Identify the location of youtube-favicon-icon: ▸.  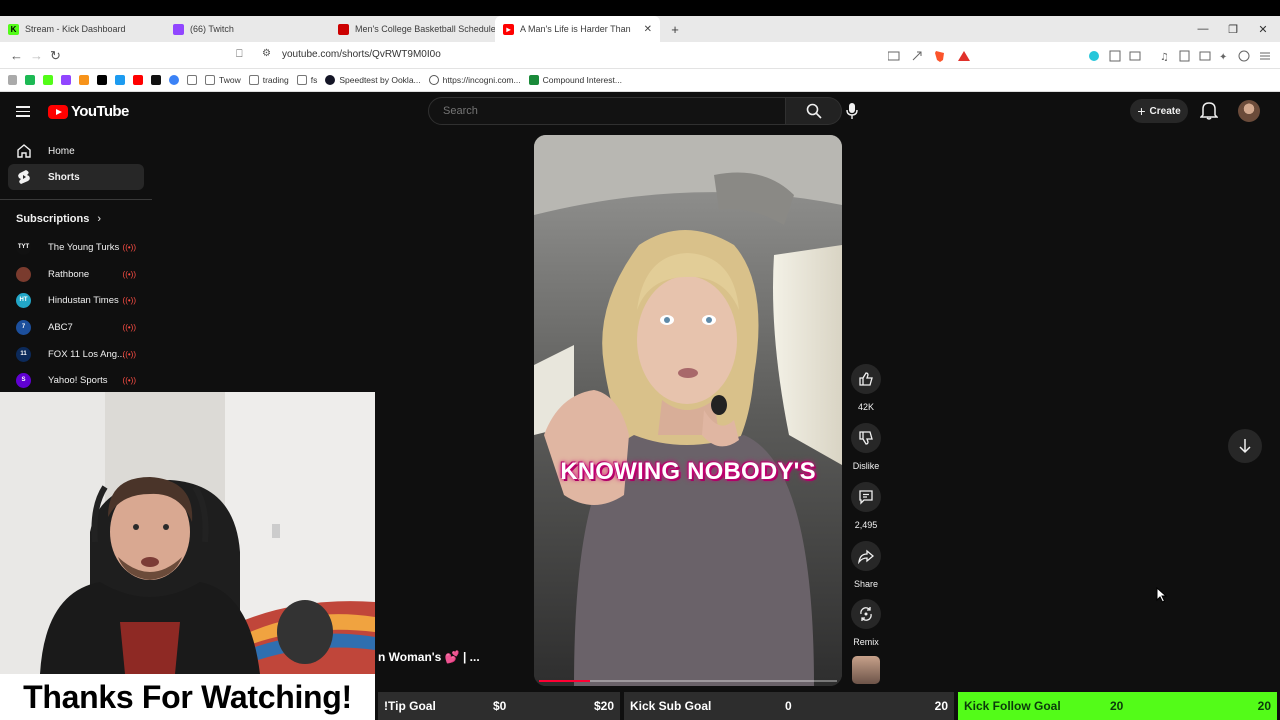
(508, 29).